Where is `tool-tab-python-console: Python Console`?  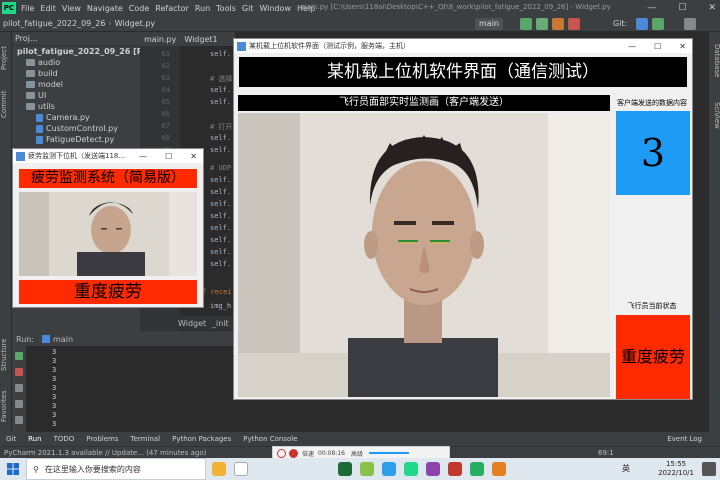
tool-tab-python-console: Python Console is located at coordinates (270, 439).